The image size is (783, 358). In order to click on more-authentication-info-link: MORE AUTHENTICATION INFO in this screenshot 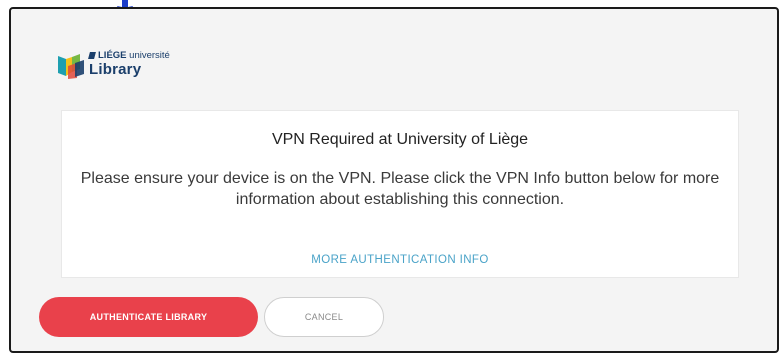, I will do `click(400, 260)`.